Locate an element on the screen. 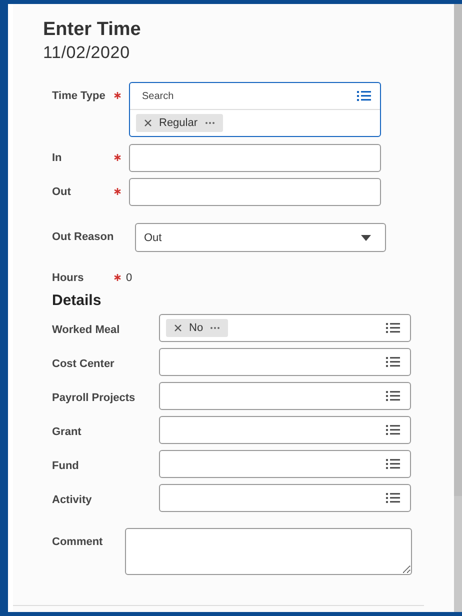 The width and height of the screenshot is (462, 616). chip-label: Regular is located at coordinates (178, 123).